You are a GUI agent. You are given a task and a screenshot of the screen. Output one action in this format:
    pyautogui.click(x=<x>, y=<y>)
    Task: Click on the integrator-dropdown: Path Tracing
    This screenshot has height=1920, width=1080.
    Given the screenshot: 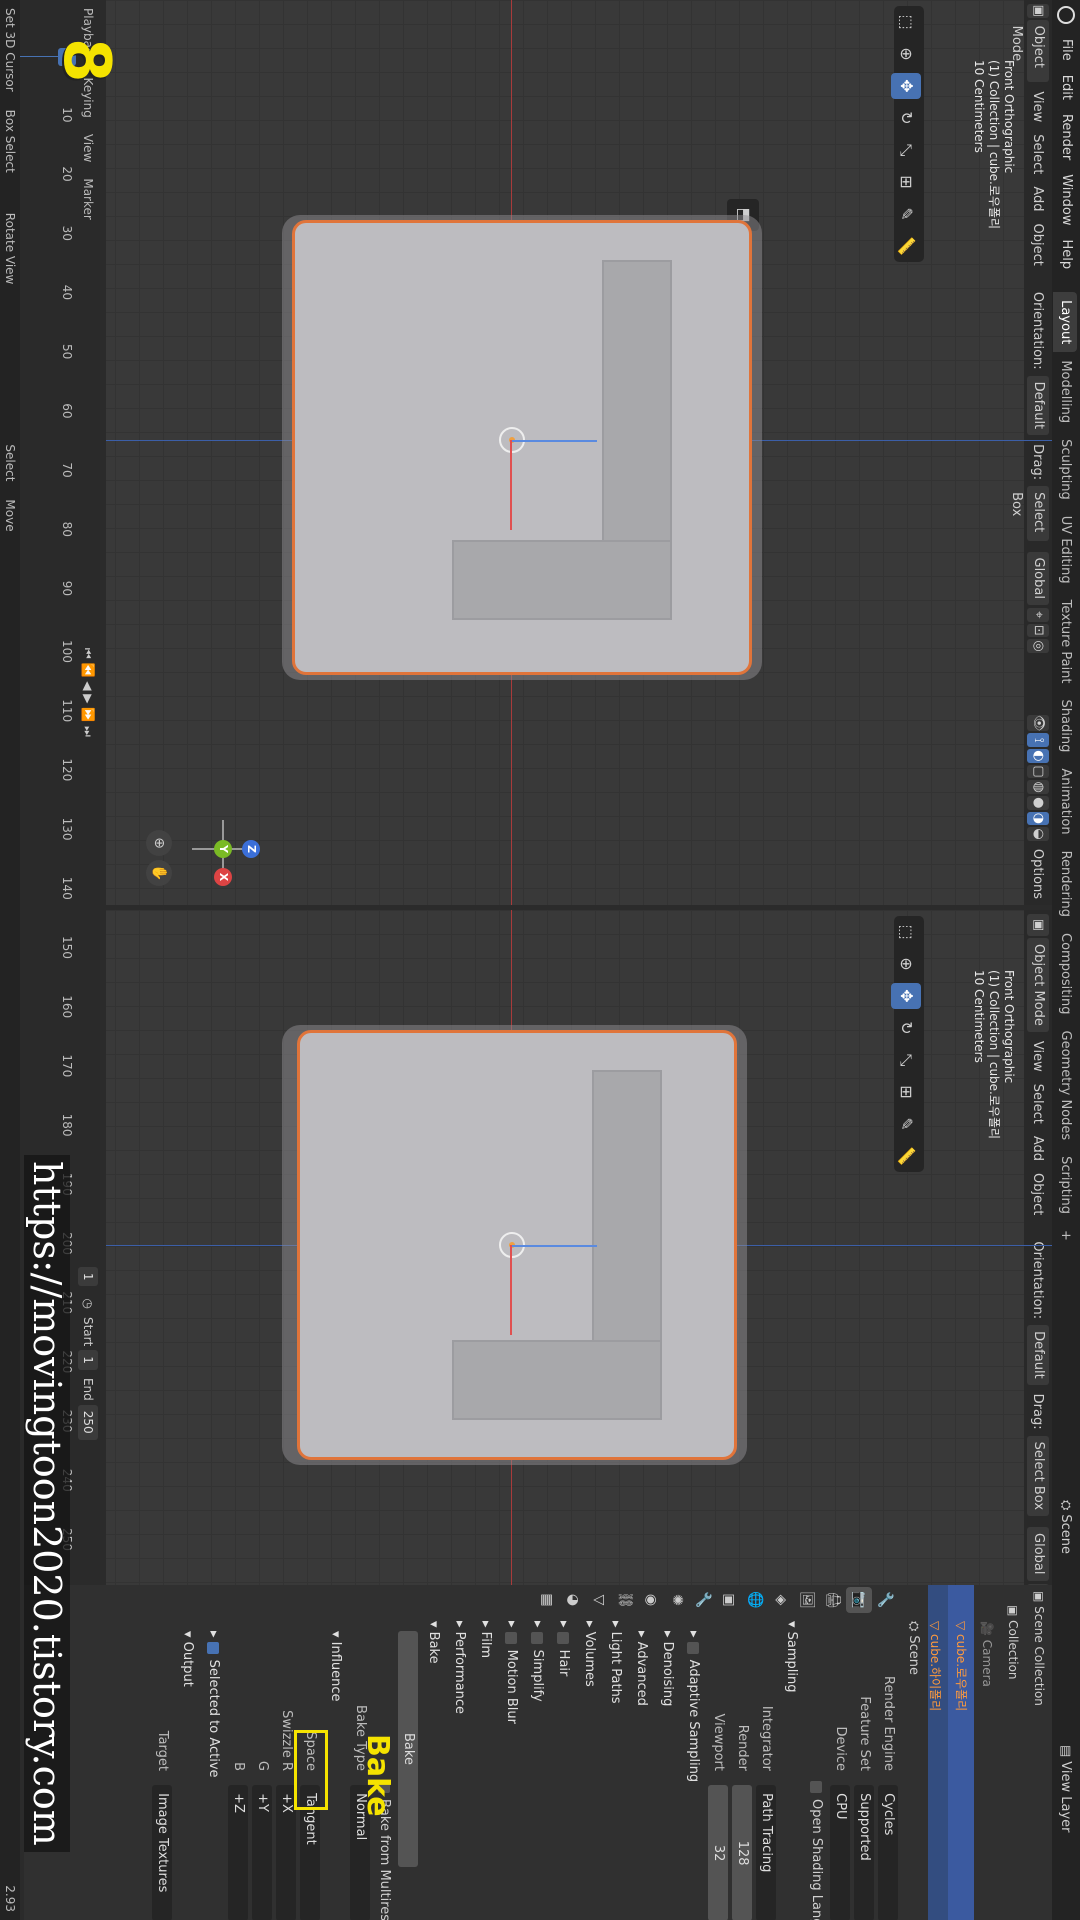 What is the action you would take?
    pyautogui.click(x=766, y=1852)
    